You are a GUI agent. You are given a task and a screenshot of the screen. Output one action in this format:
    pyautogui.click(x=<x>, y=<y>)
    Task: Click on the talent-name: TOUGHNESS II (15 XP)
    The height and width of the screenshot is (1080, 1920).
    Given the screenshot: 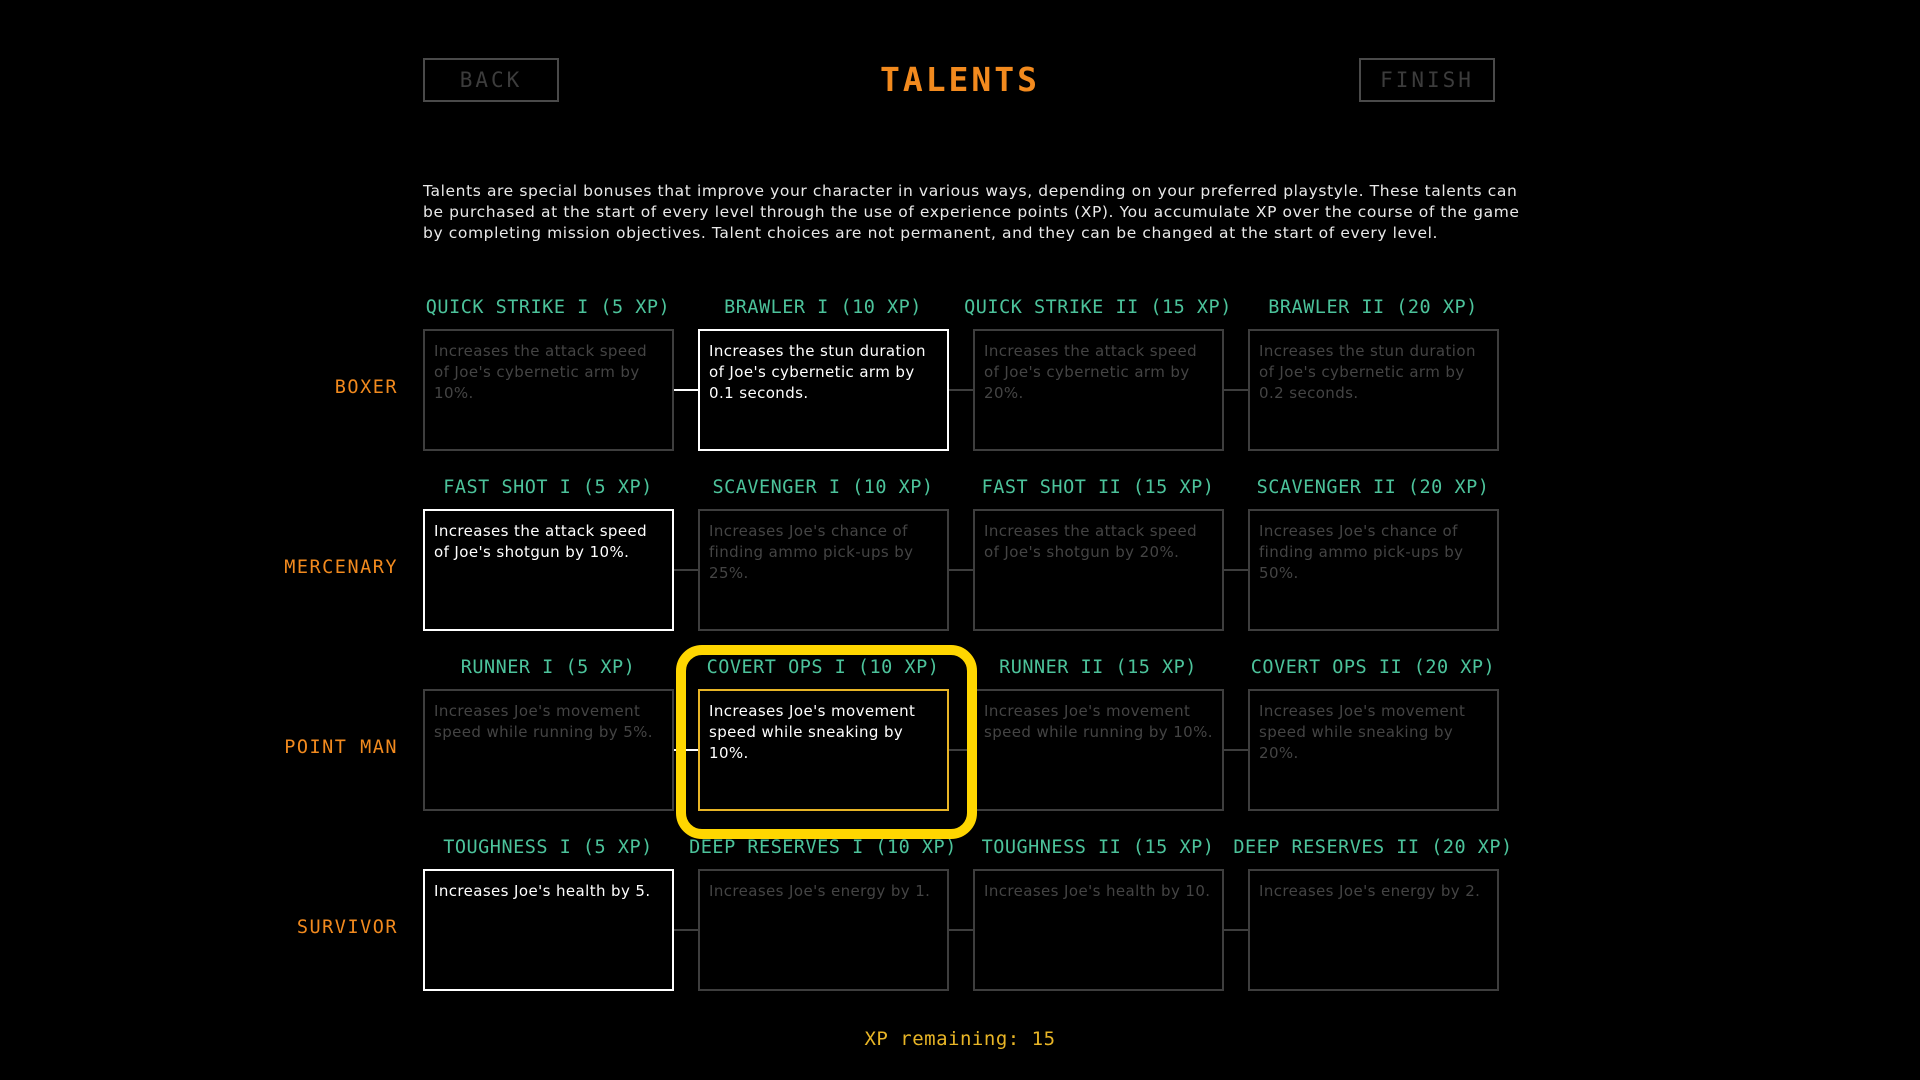 What is the action you would take?
    pyautogui.click(x=1098, y=847)
    